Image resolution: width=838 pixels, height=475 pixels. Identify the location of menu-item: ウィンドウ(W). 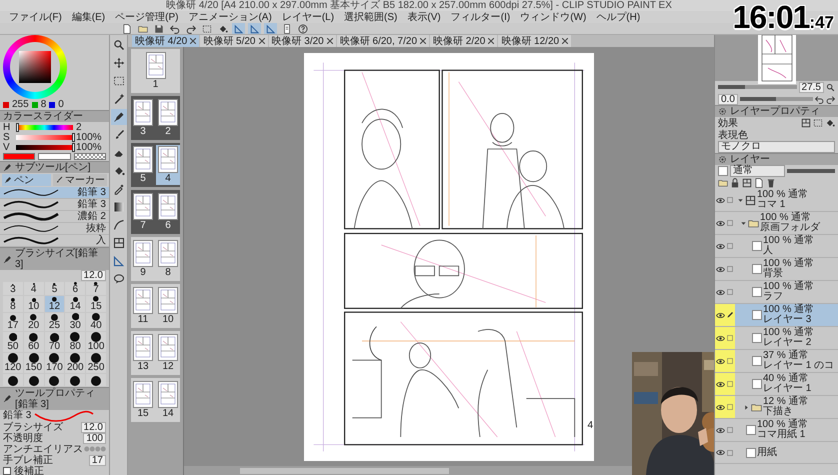
(553, 17).